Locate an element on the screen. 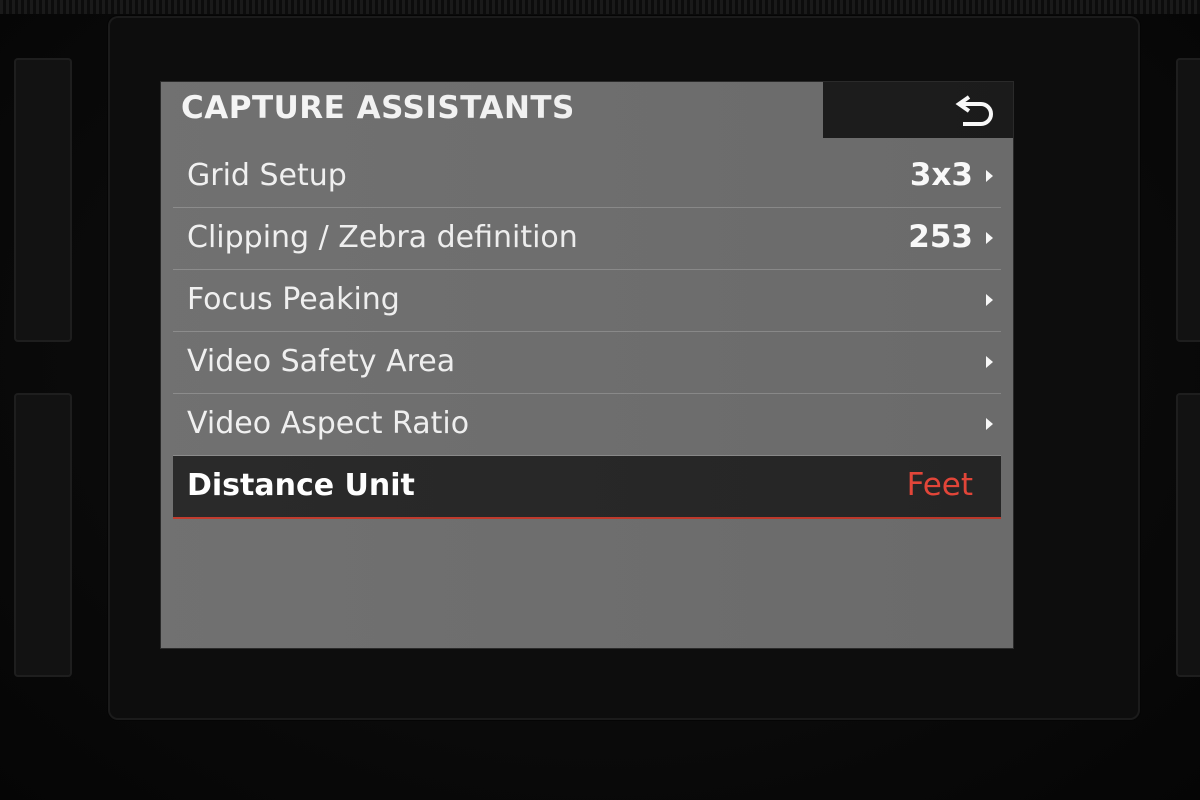 This screenshot has height=800, width=1200. left-bottom-hardware-button is located at coordinates (43, 535).